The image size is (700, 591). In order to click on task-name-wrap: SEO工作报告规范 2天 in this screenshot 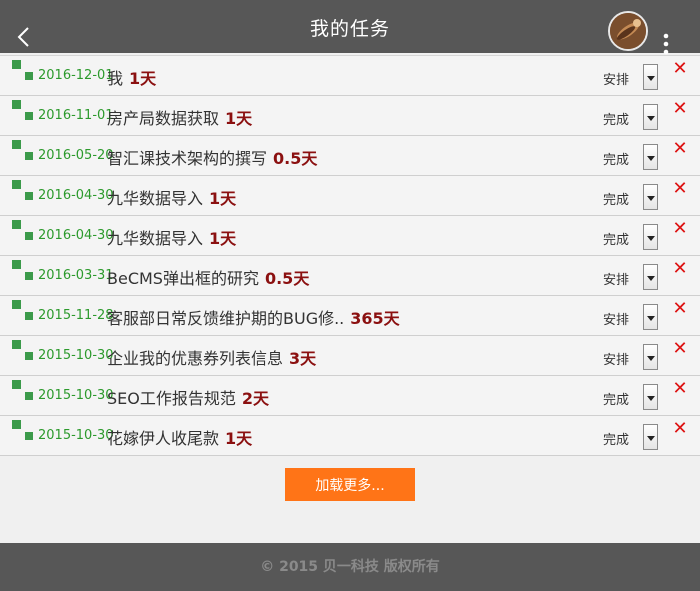, I will do `click(188, 397)`.